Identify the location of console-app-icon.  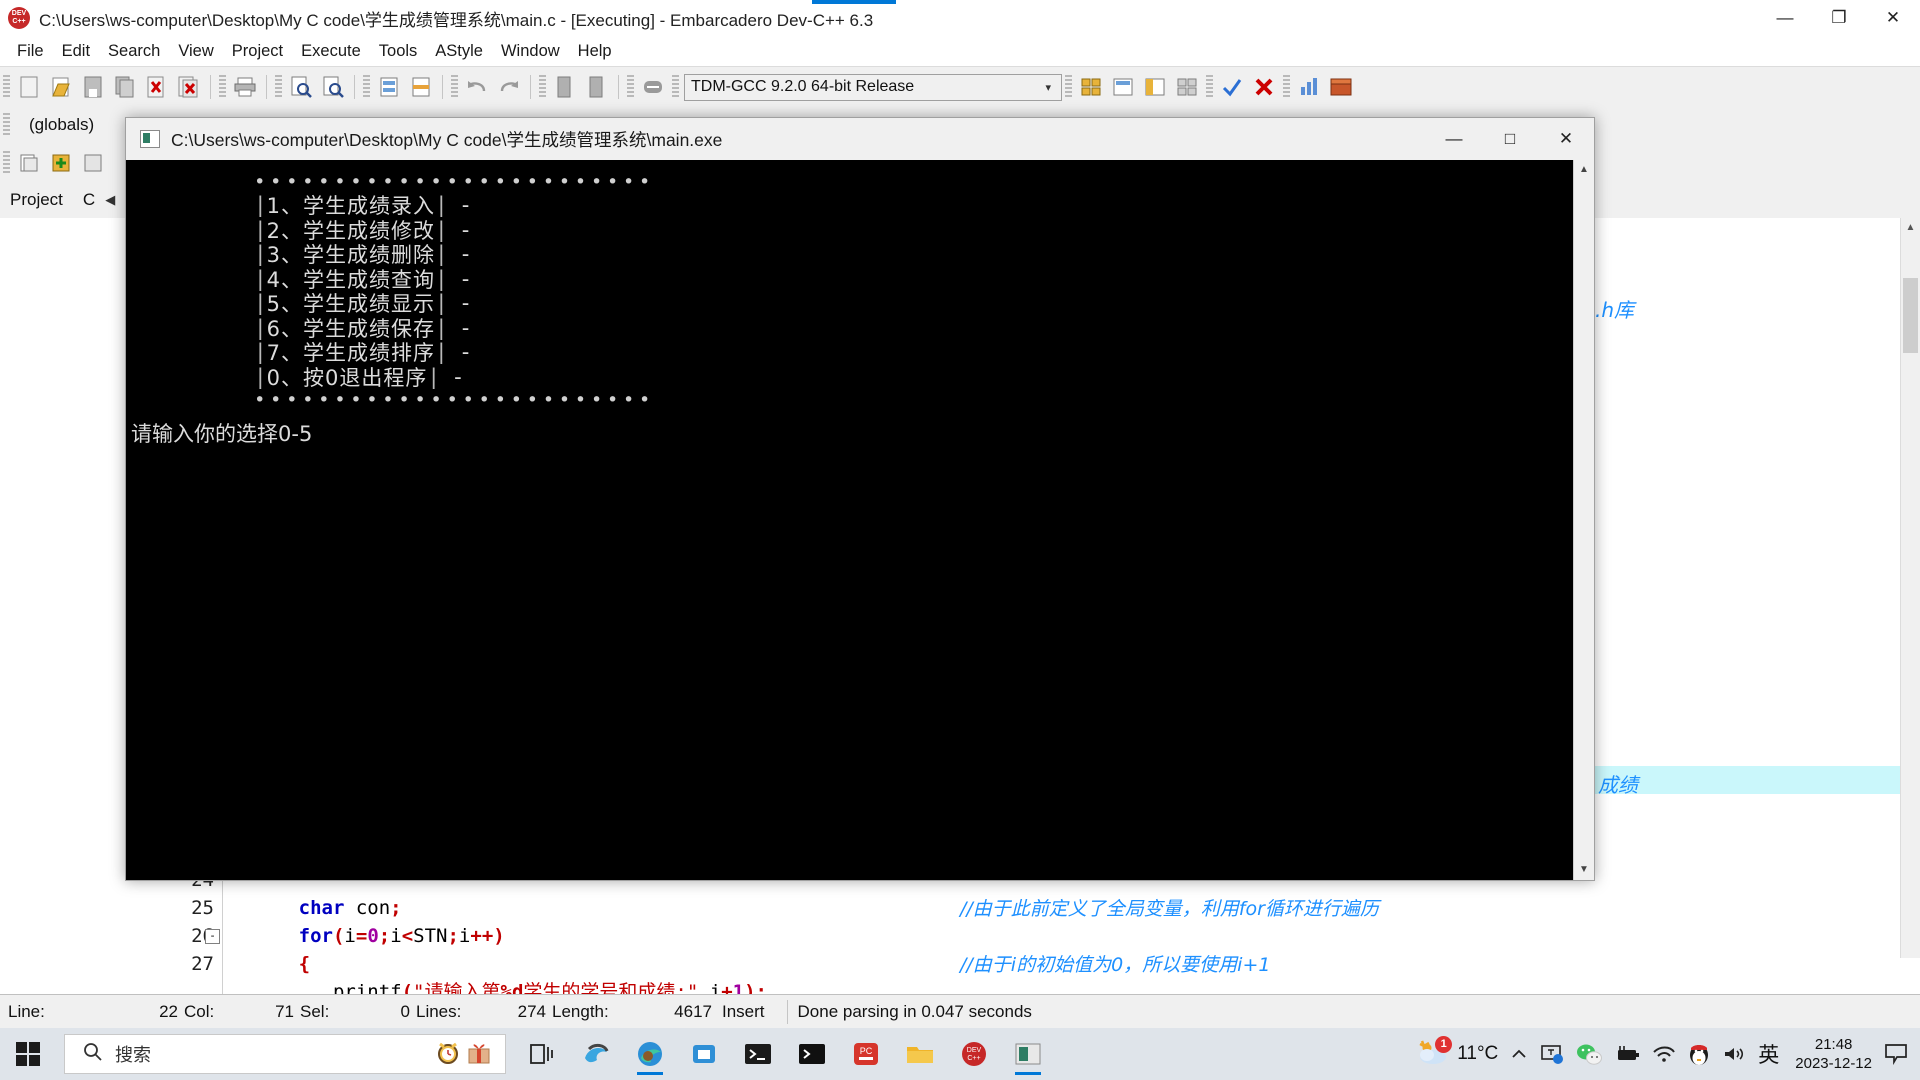
(1028, 1054).